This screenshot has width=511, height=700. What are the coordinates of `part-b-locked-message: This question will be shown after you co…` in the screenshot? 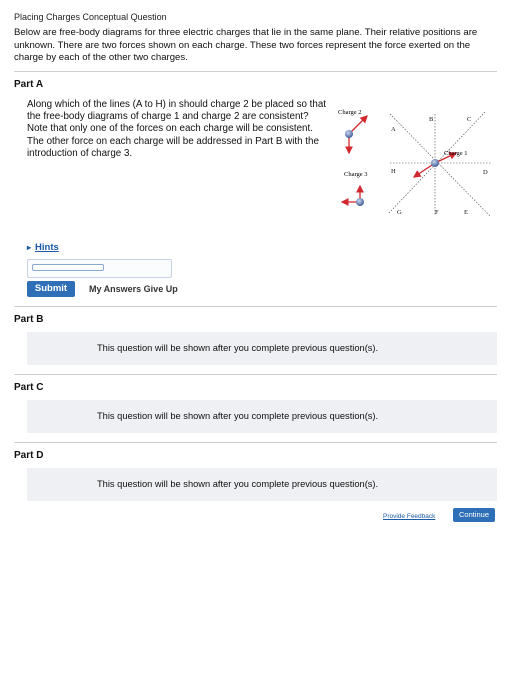 It's located at (262, 348).